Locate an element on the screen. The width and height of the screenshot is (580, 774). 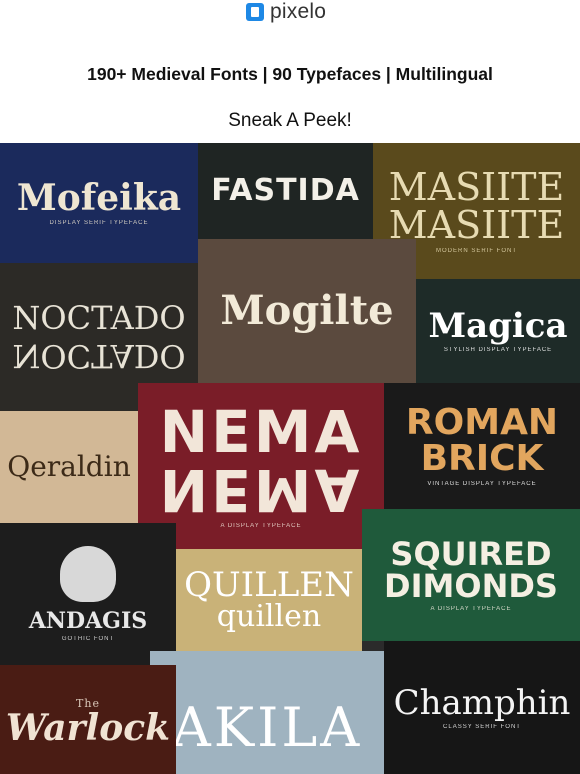
tile-fastida: FASTIDA is located at coordinates (285, 191).